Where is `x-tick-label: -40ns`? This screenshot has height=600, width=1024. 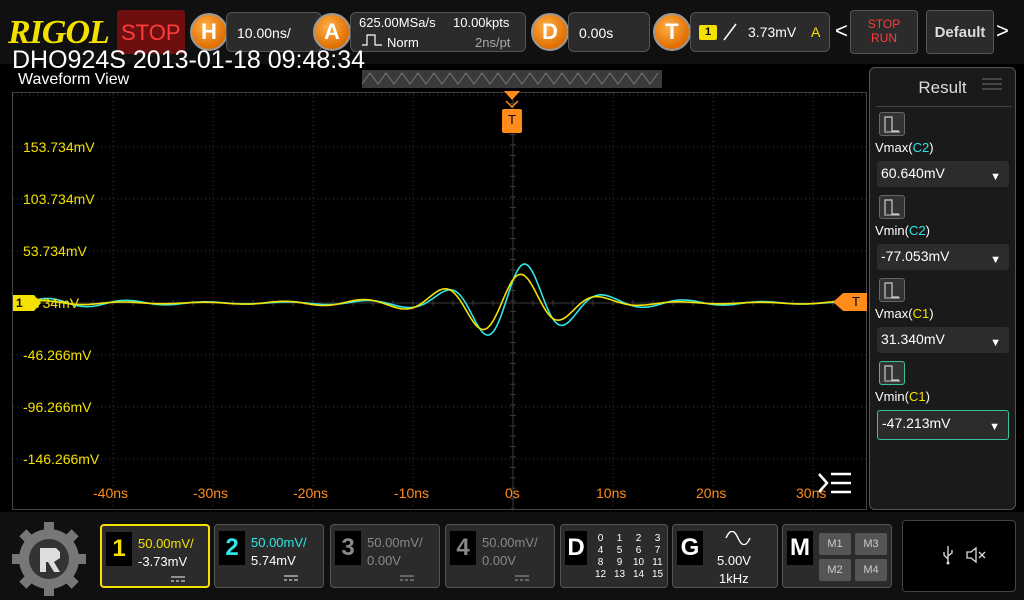
x-tick-label: -40ns is located at coordinates (111, 493).